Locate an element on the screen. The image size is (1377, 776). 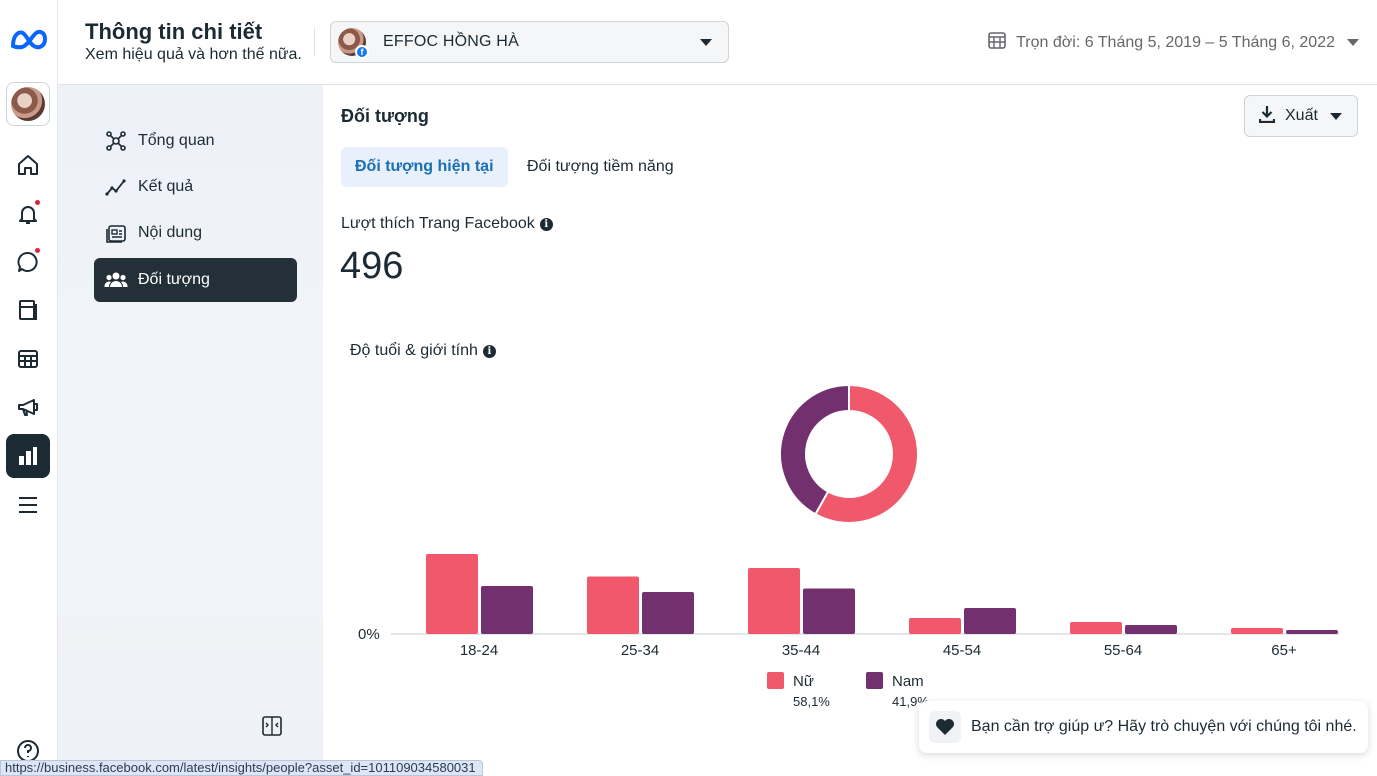
x-tick-label: 25-34 is located at coordinates (640, 650).